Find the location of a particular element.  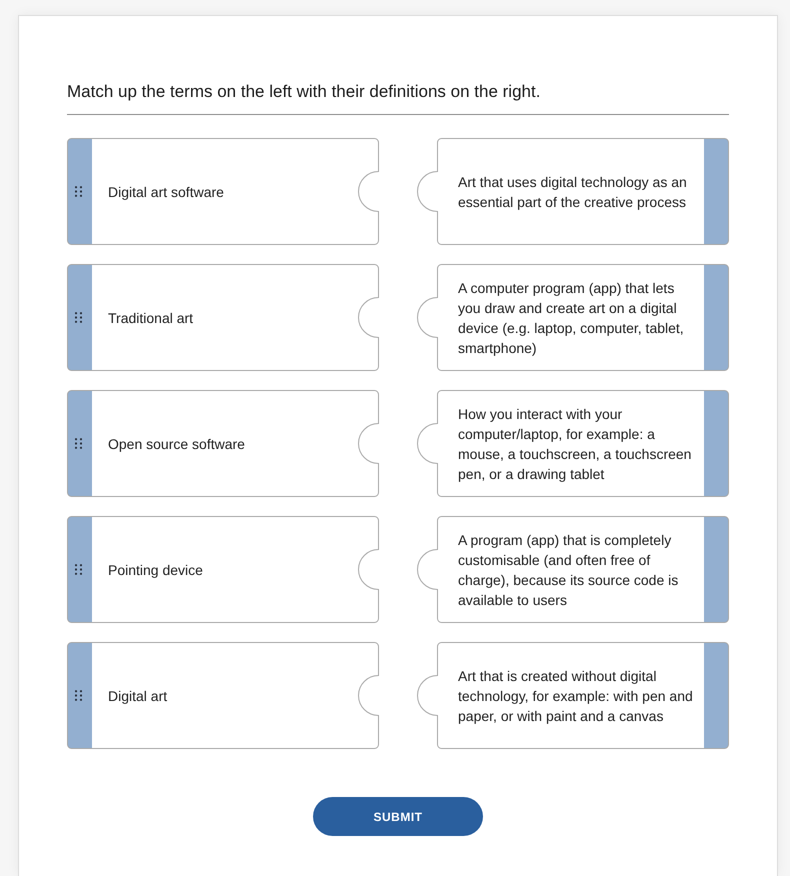

definition-text: A computer program (app) that lets you draw and create art on a digital device (e.g. laptop, computer, tablet, smartphone) is located at coordinates (571, 318).